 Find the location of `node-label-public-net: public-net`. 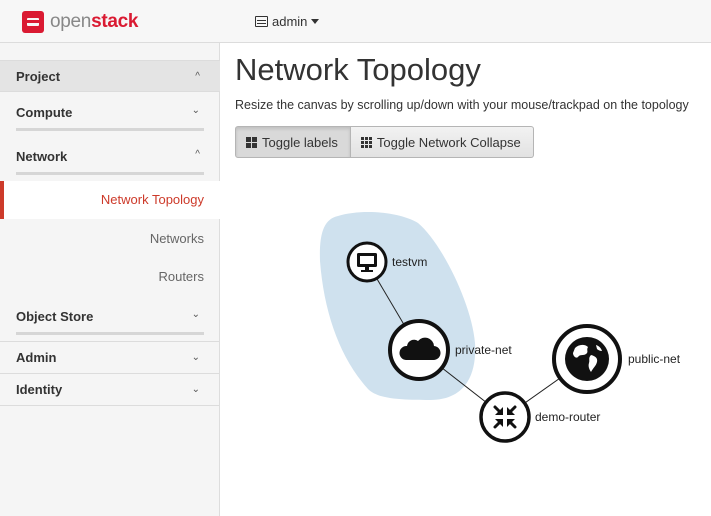

node-label-public-net: public-net is located at coordinates (654, 359).